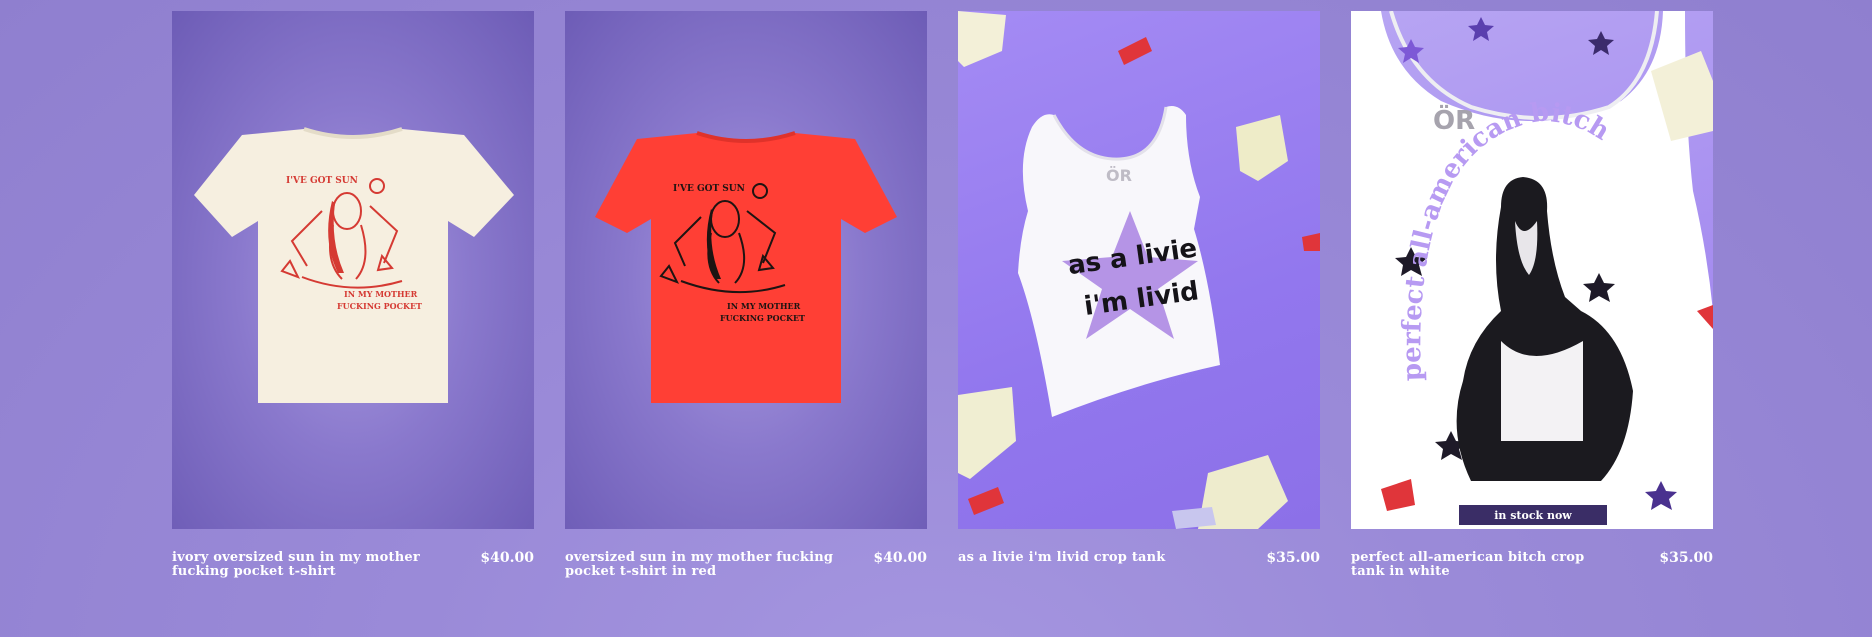 The width and height of the screenshot is (1872, 637). What do you see at coordinates (1062, 558) in the screenshot?
I see `product-name: as a livie i'm livid crop tank` at bounding box center [1062, 558].